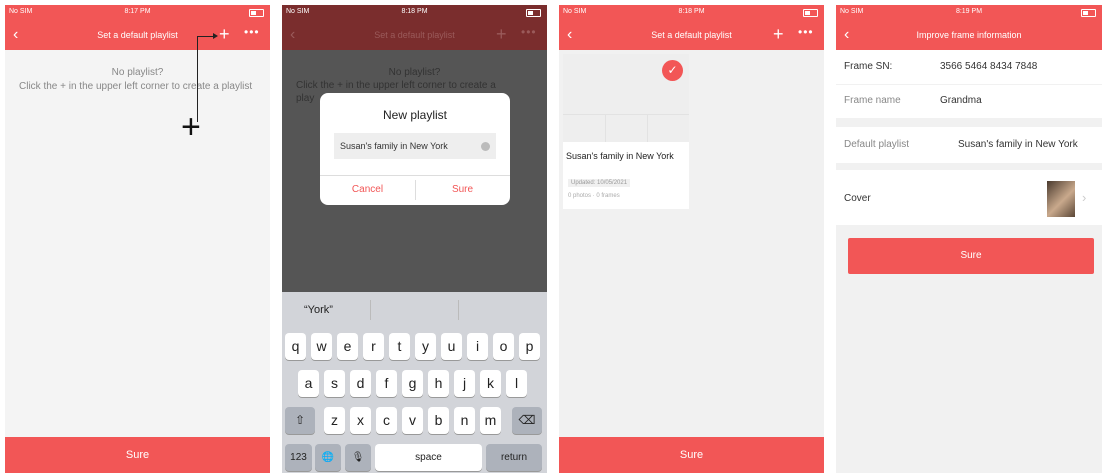 This screenshot has height=473, width=1107. I want to click on page-title: Improve frame information, so click(969, 35).